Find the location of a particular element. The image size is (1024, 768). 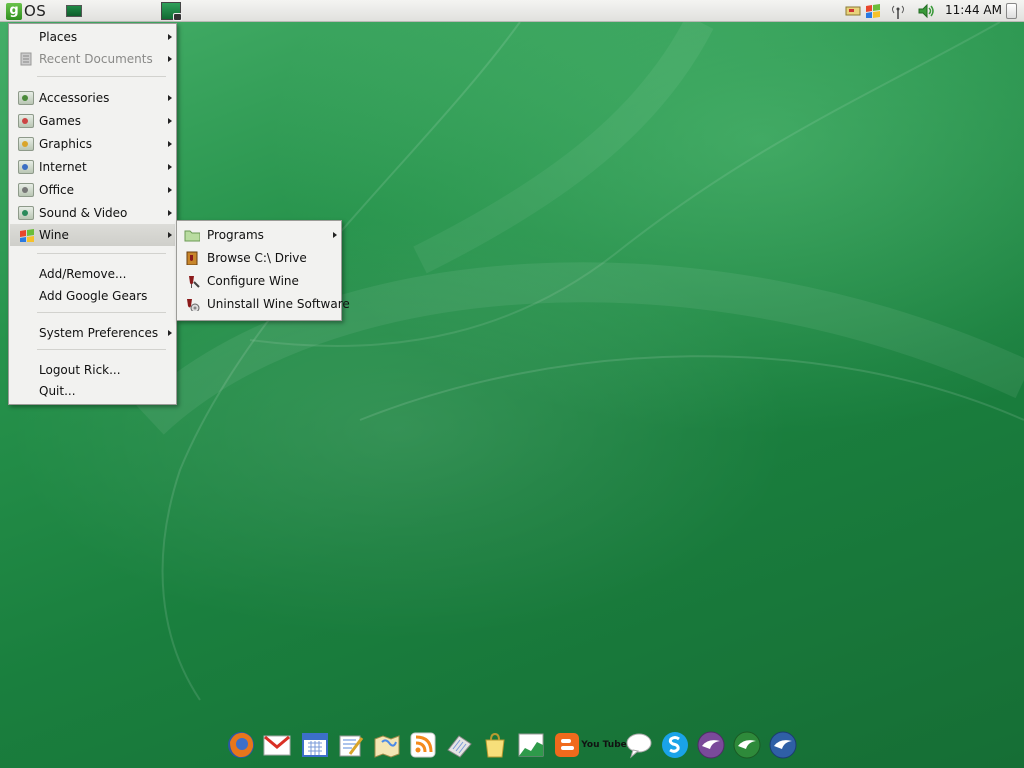

maps-icon is located at coordinates (387, 745).